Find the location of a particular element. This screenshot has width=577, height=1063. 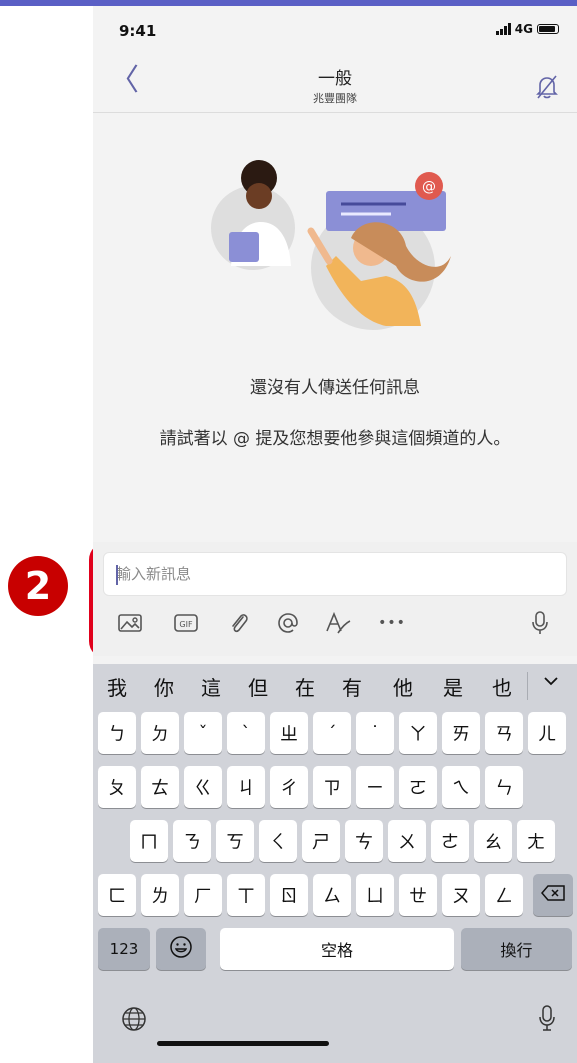

key: ㄤ is located at coordinates (536, 841).